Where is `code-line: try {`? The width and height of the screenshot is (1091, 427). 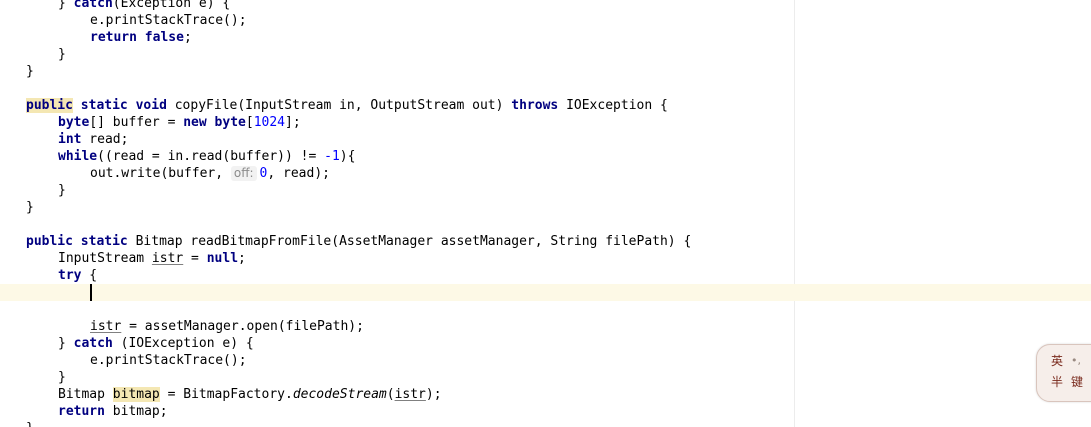
code-line: try { is located at coordinates (77, 275).